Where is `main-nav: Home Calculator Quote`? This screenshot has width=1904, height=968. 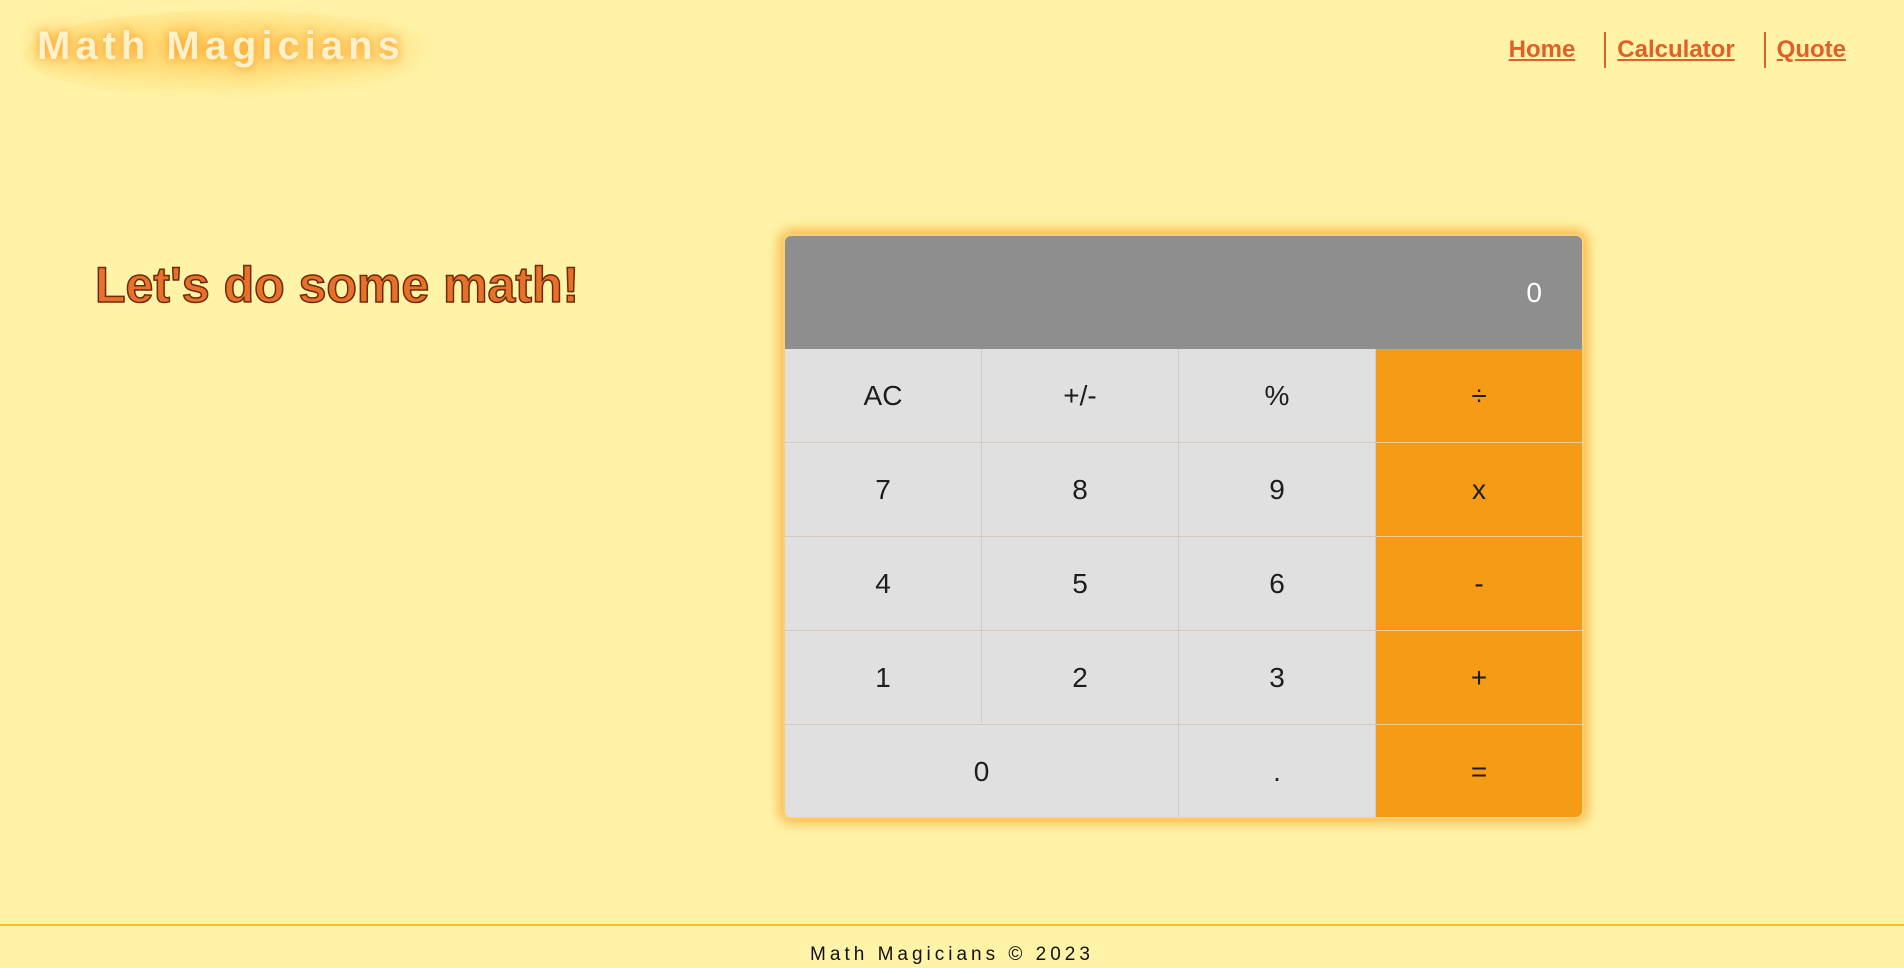 main-nav: Home Calculator Quote is located at coordinates (1677, 50).